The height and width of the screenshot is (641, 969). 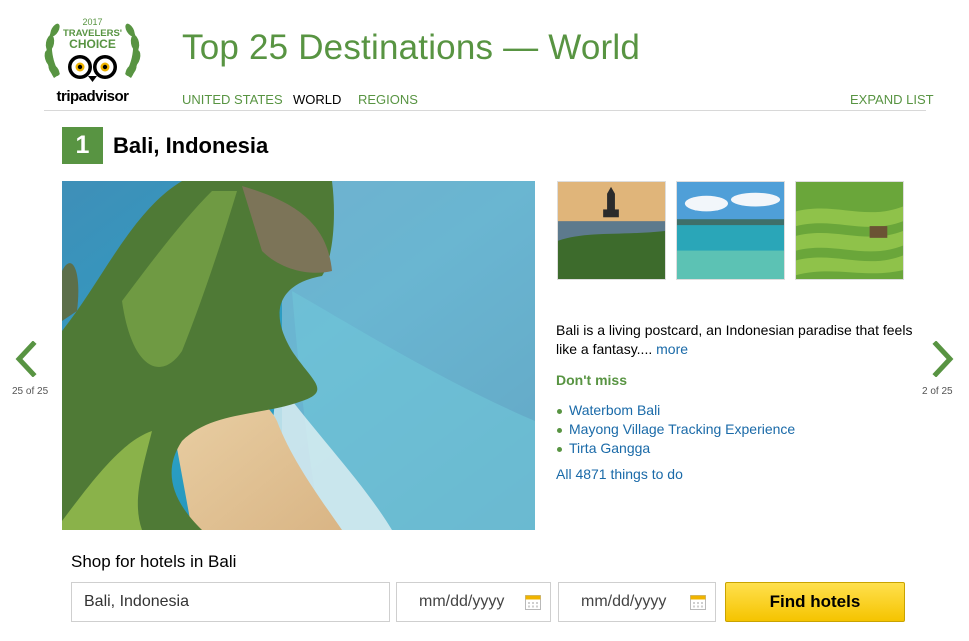 What do you see at coordinates (675, 410) in the screenshot?
I see `attraction-link: Waterbom Bali` at bounding box center [675, 410].